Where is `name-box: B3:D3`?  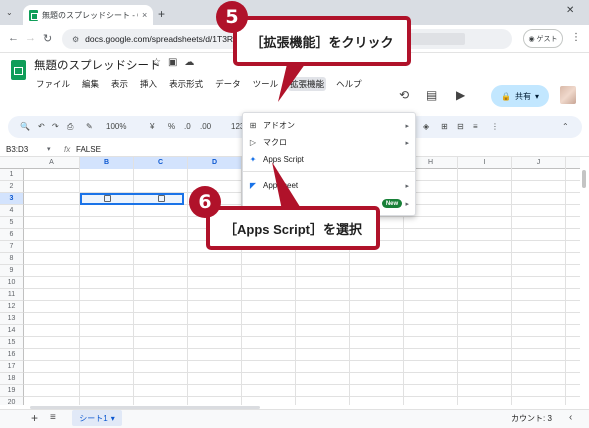
name-box: B3:D3 is located at coordinates (17, 149).